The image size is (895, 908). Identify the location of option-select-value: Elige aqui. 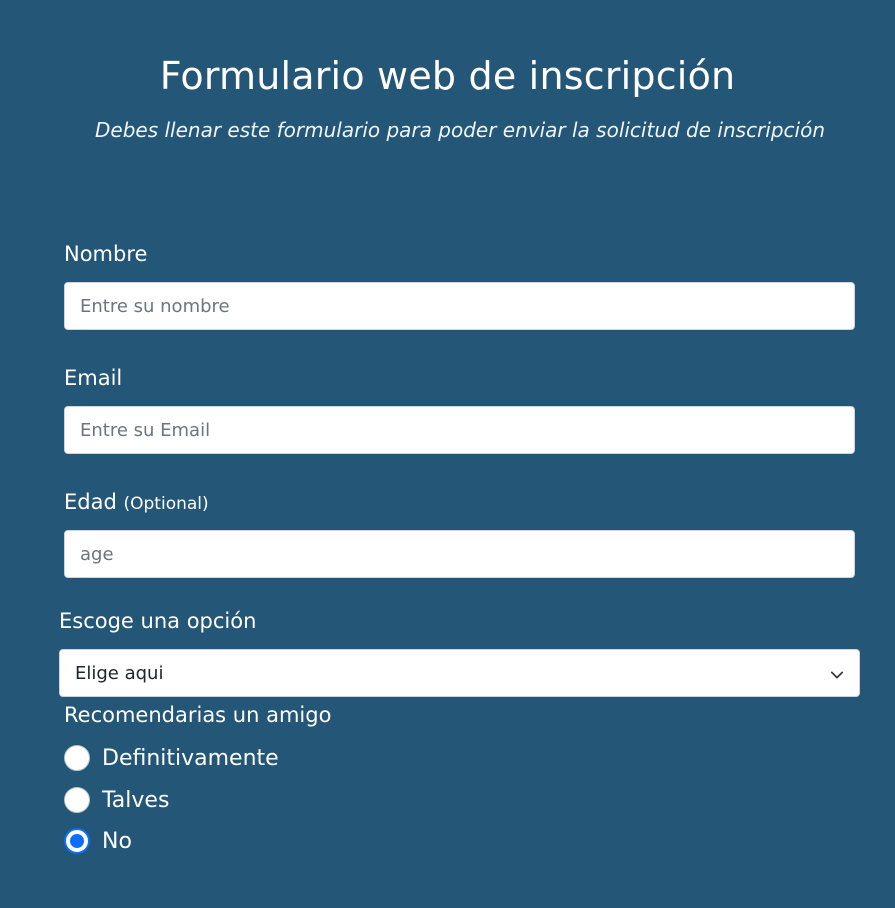
(119, 673).